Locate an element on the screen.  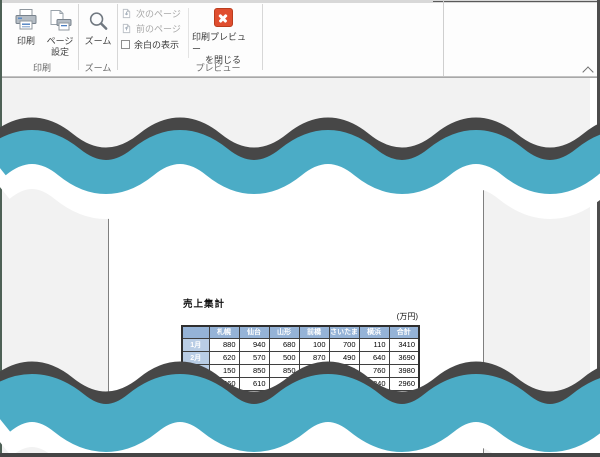
table-cell: 560 is located at coordinates (224, 383).